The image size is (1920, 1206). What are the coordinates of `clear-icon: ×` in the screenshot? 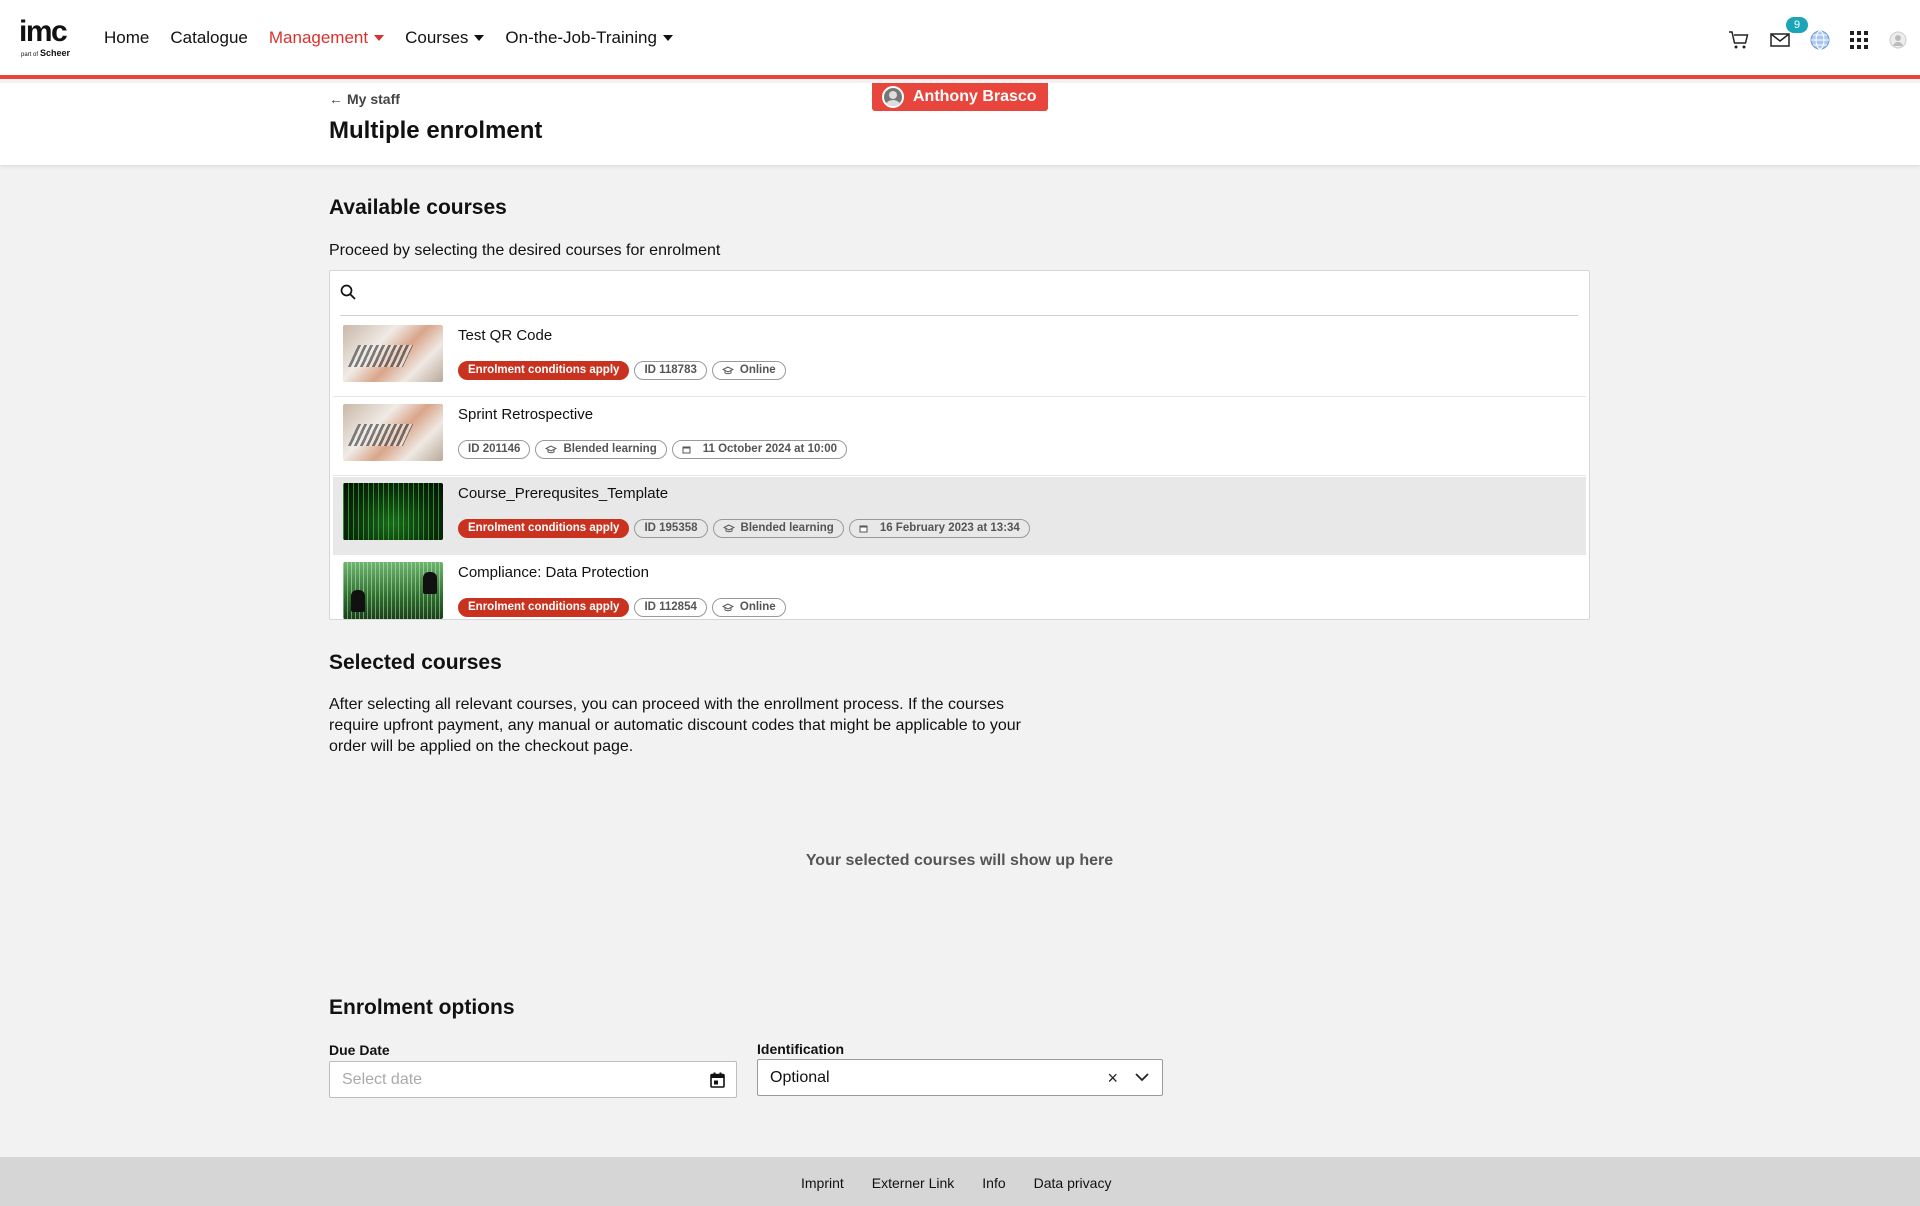 It's located at (1112, 1078).